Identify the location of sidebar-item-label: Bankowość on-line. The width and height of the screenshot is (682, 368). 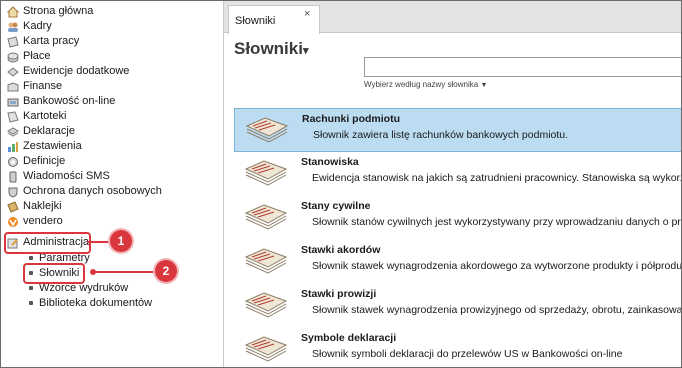
(69, 101).